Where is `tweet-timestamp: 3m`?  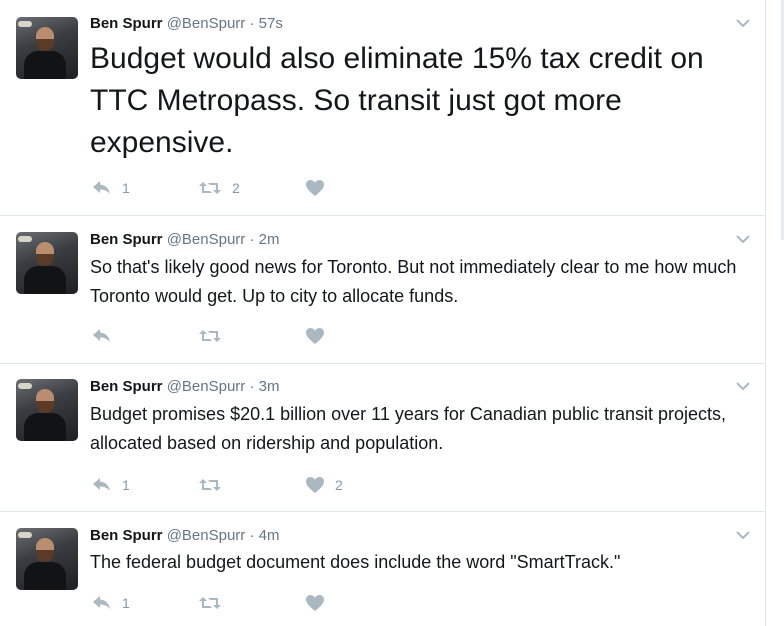
tweet-timestamp: 3m is located at coordinates (269, 386).